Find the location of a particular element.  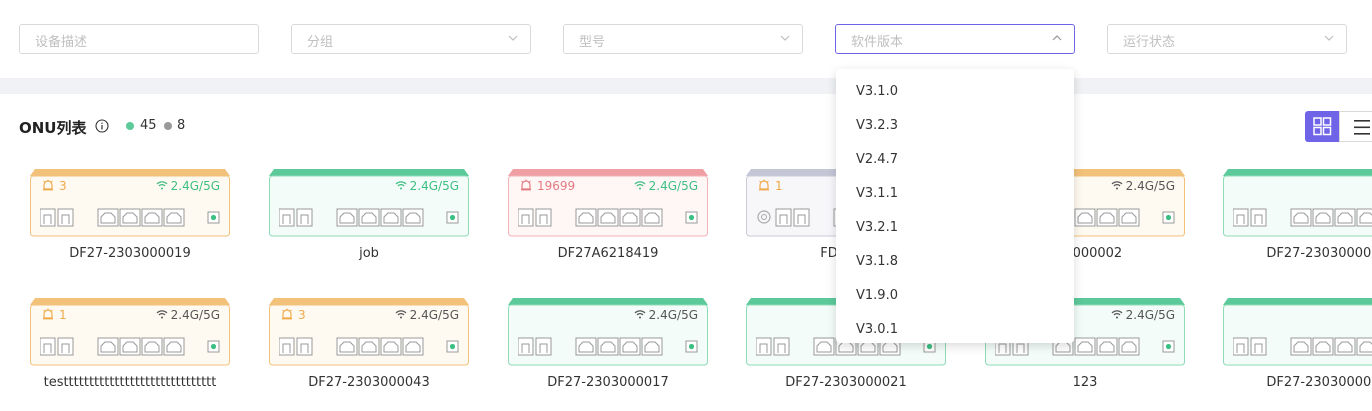

device-name: job is located at coordinates (369, 253).